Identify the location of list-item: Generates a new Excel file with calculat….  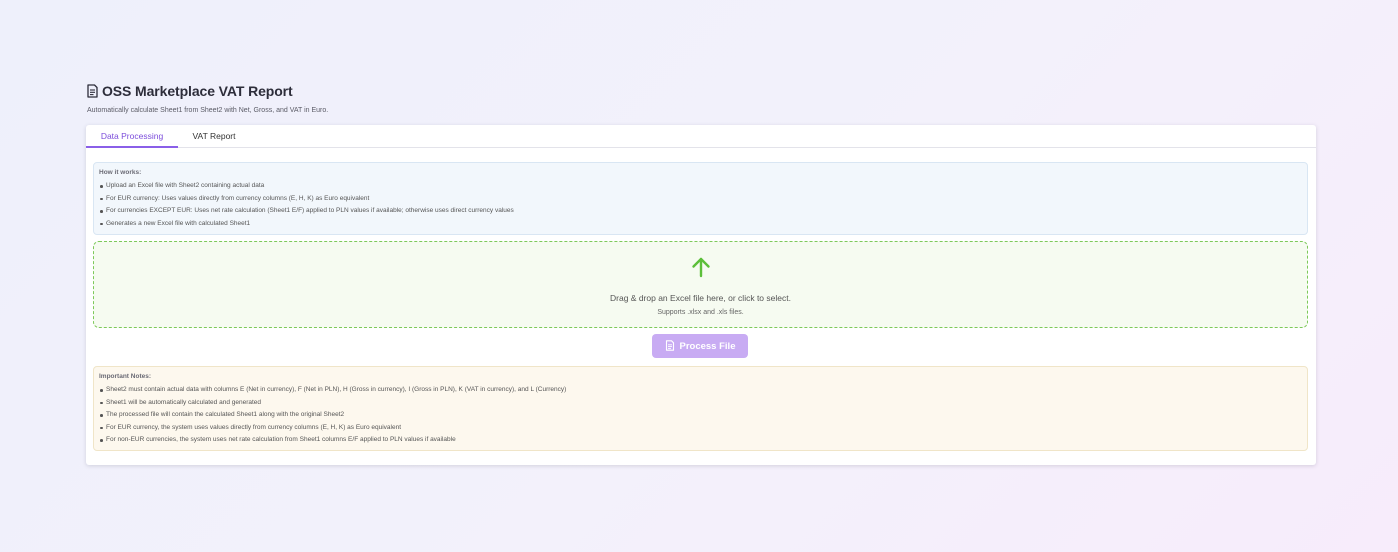
(700, 224).